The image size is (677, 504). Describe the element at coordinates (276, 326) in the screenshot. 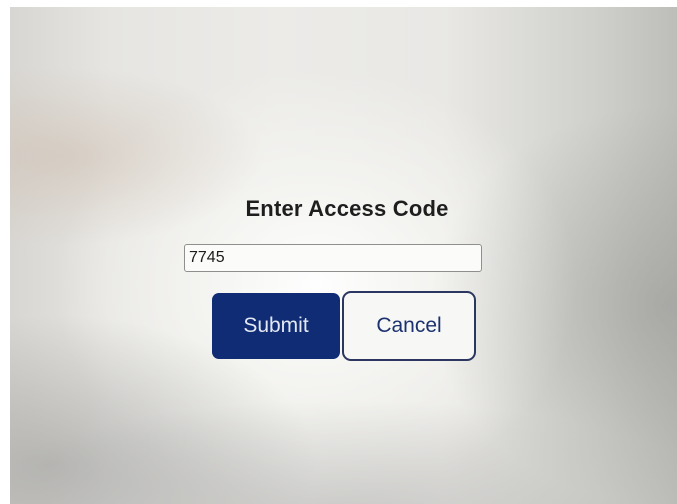

I see `submit-button: Submit` at that location.